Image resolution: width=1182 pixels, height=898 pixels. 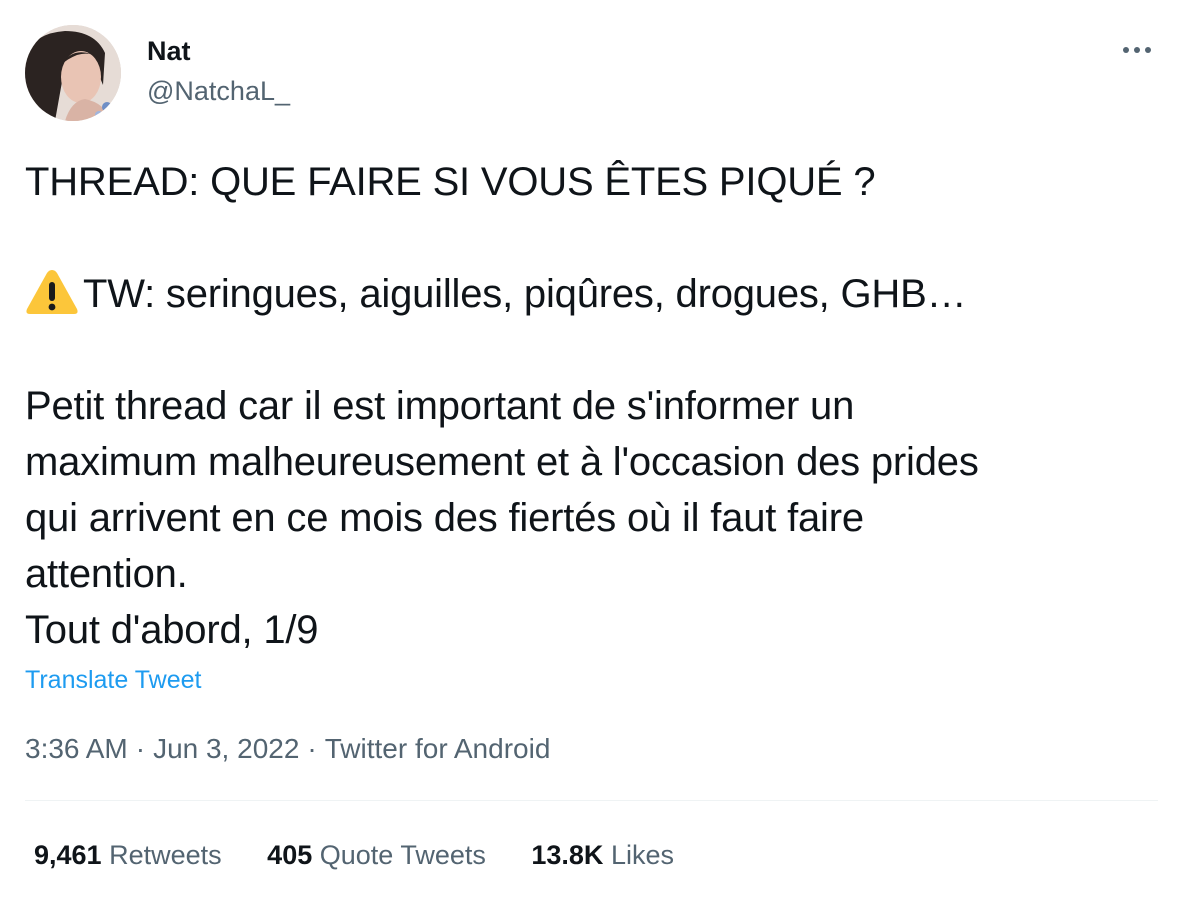 I want to click on quote-tweets-stat: 405 Quote Tweets, so click(x=376, y=855).